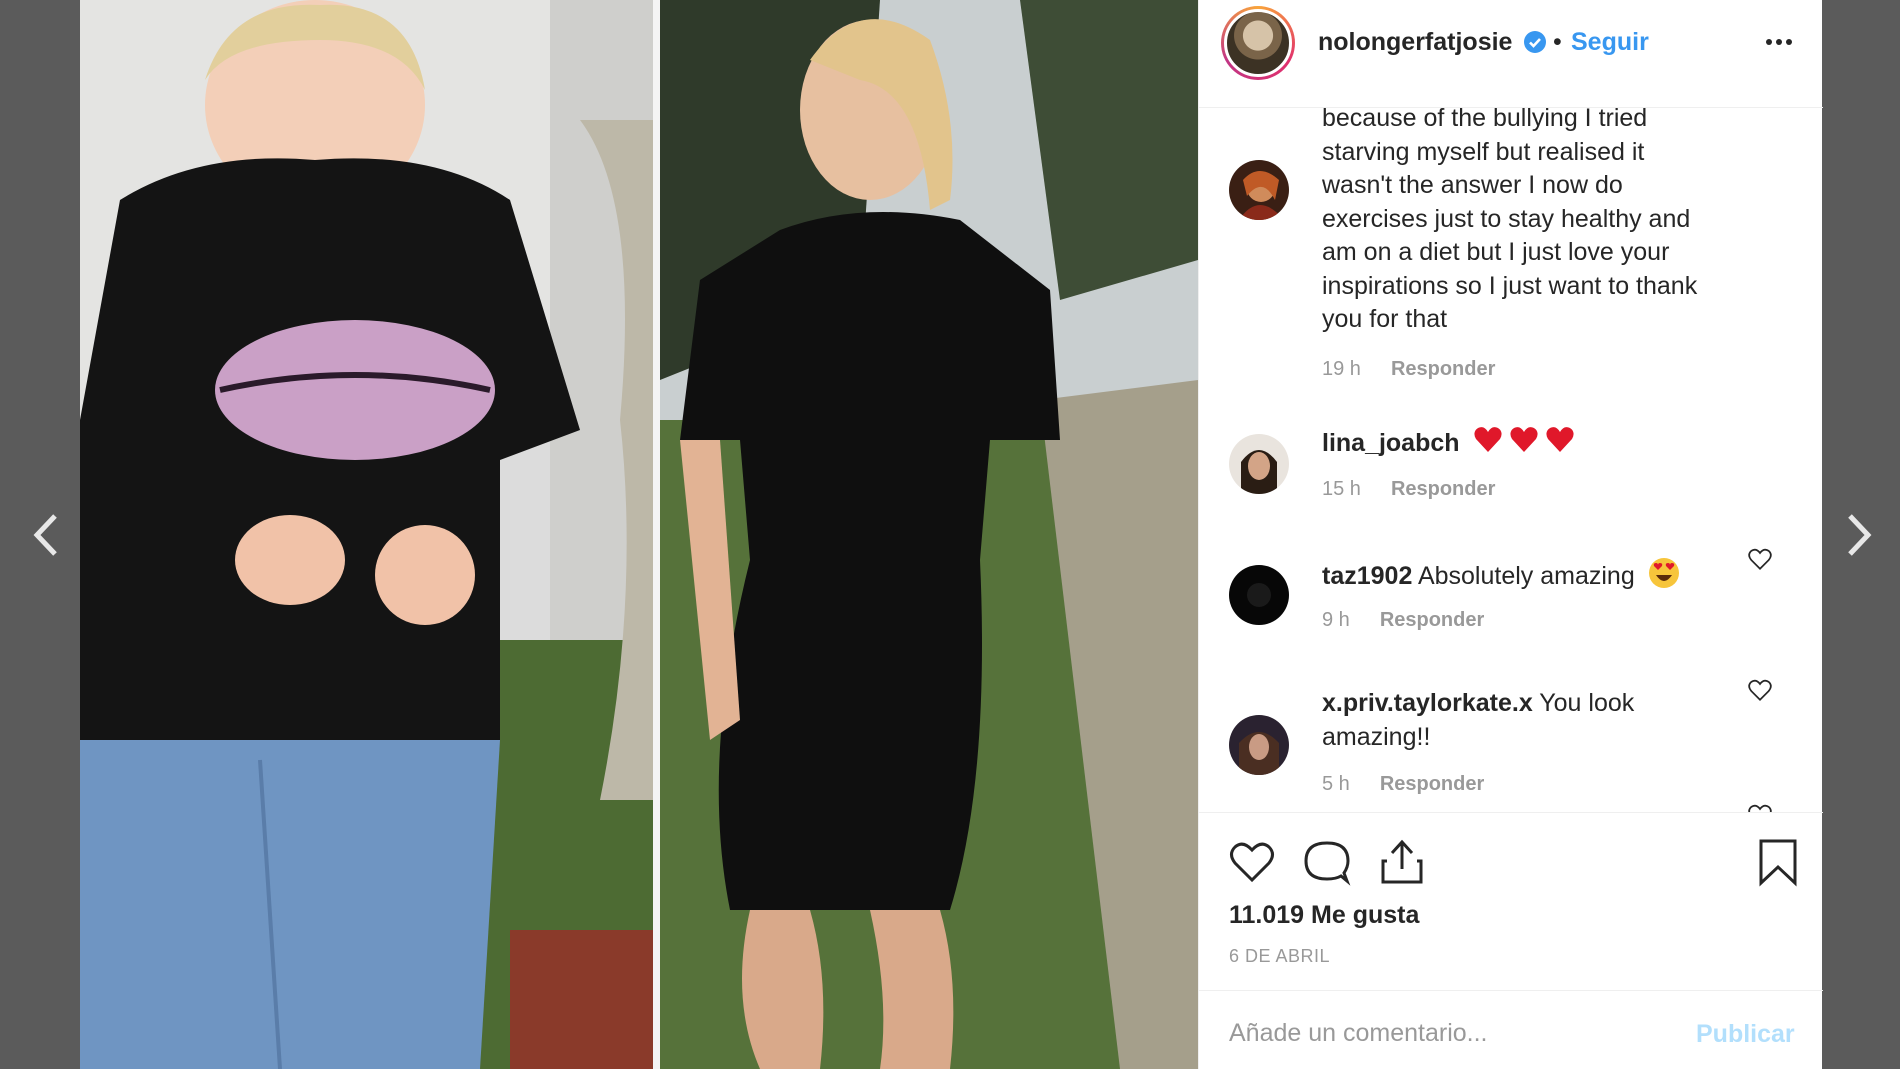 This screenshot has width=1900, height=1069. I want to click on previous-post-button, so click(45, 535).